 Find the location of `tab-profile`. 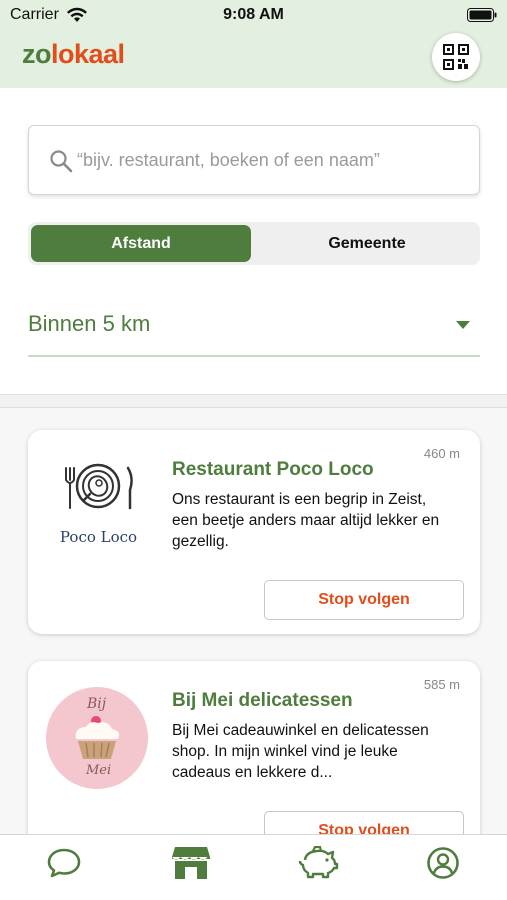

tab-profile is located at coordinates (443, 863).